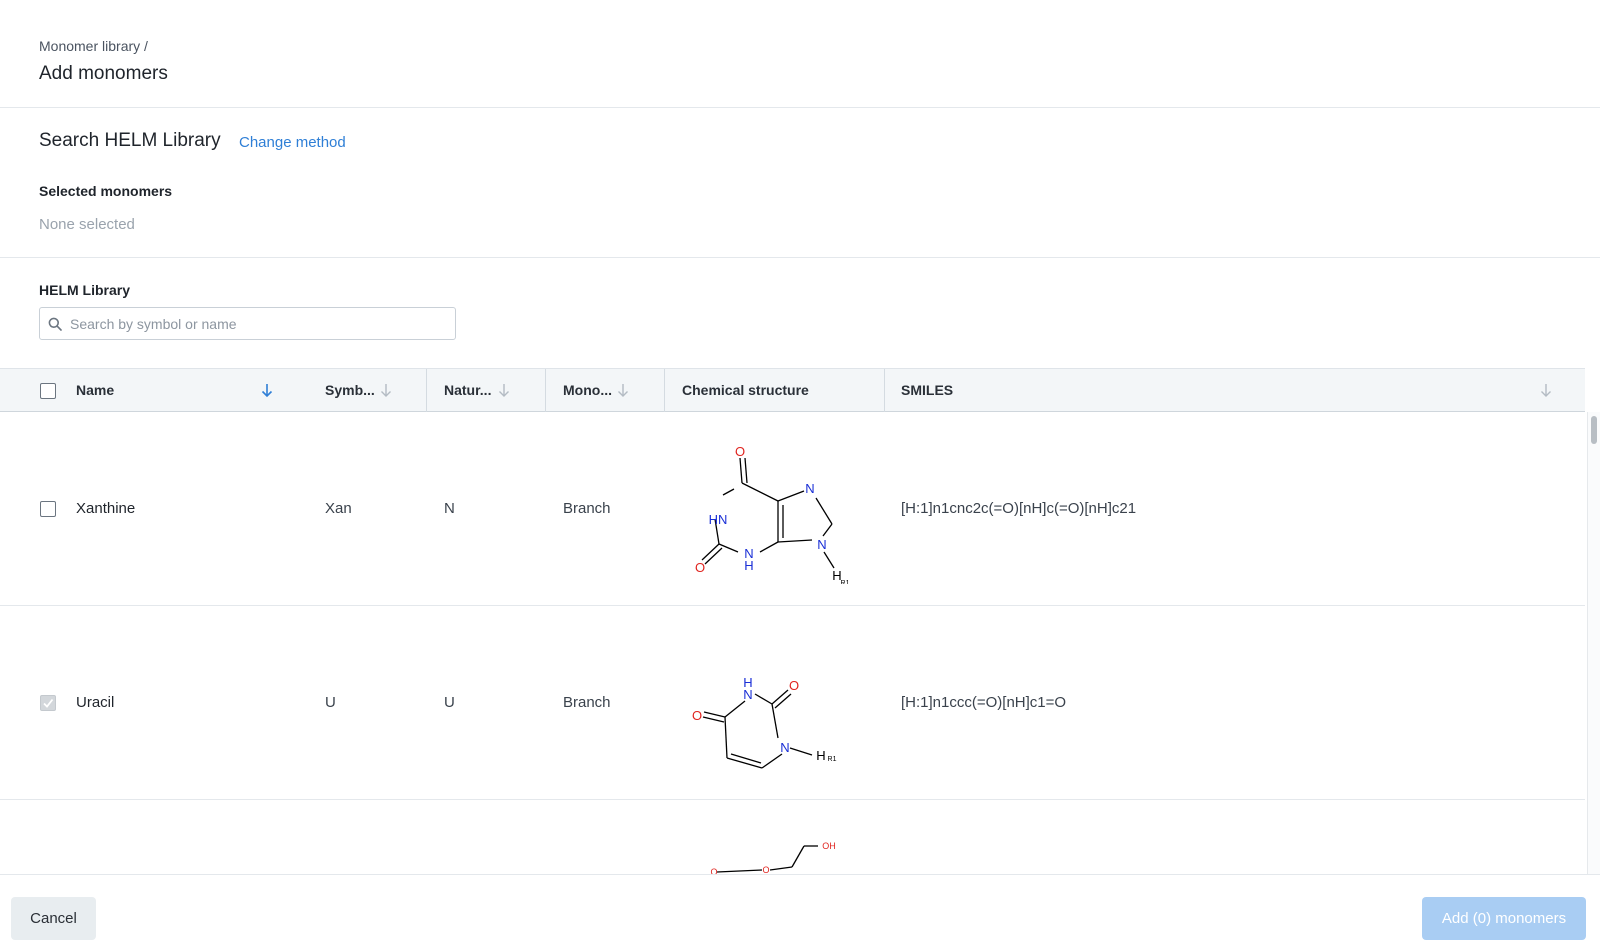  What do you see at coordinates (85, 290) in the screenshot?
I see `helm-library-label: HELM Library` at bounding box center [85, 290].